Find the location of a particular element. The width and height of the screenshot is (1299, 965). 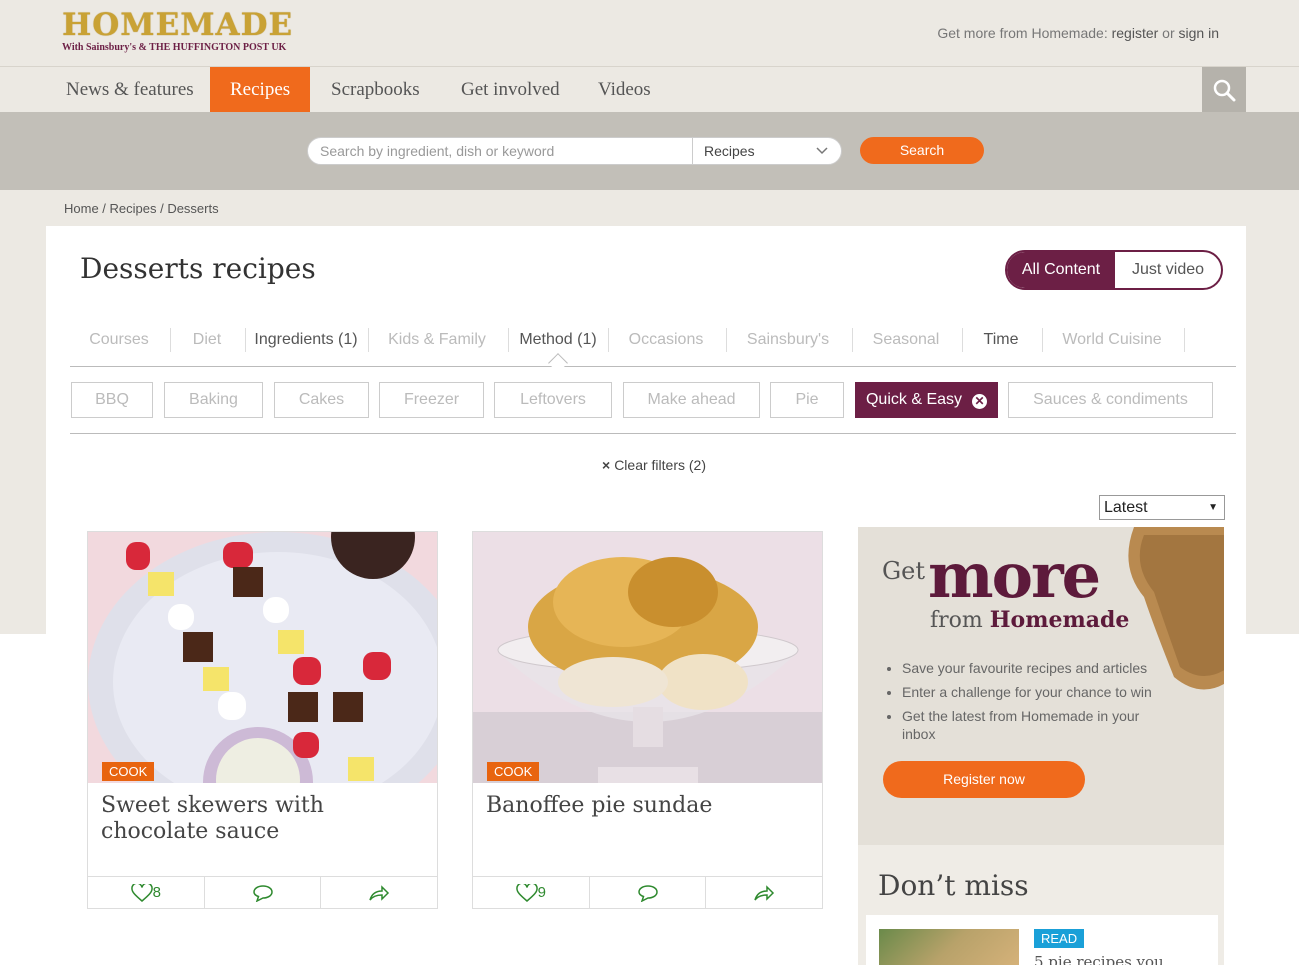

nav-get-involved: Get involved is located at coordinates (510, 89).